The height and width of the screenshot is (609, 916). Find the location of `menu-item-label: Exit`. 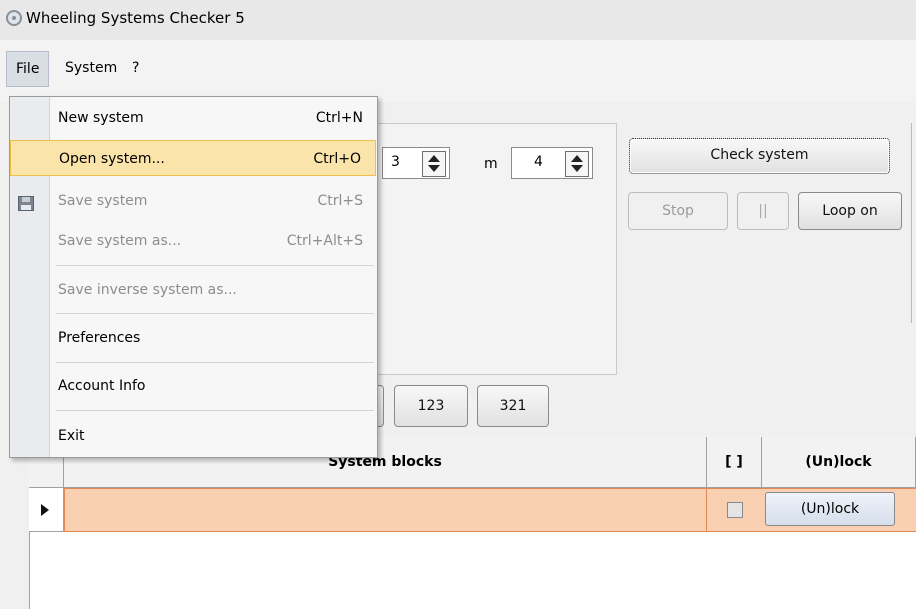

menu-item-label: Exit is located at coordinates (71, 436).